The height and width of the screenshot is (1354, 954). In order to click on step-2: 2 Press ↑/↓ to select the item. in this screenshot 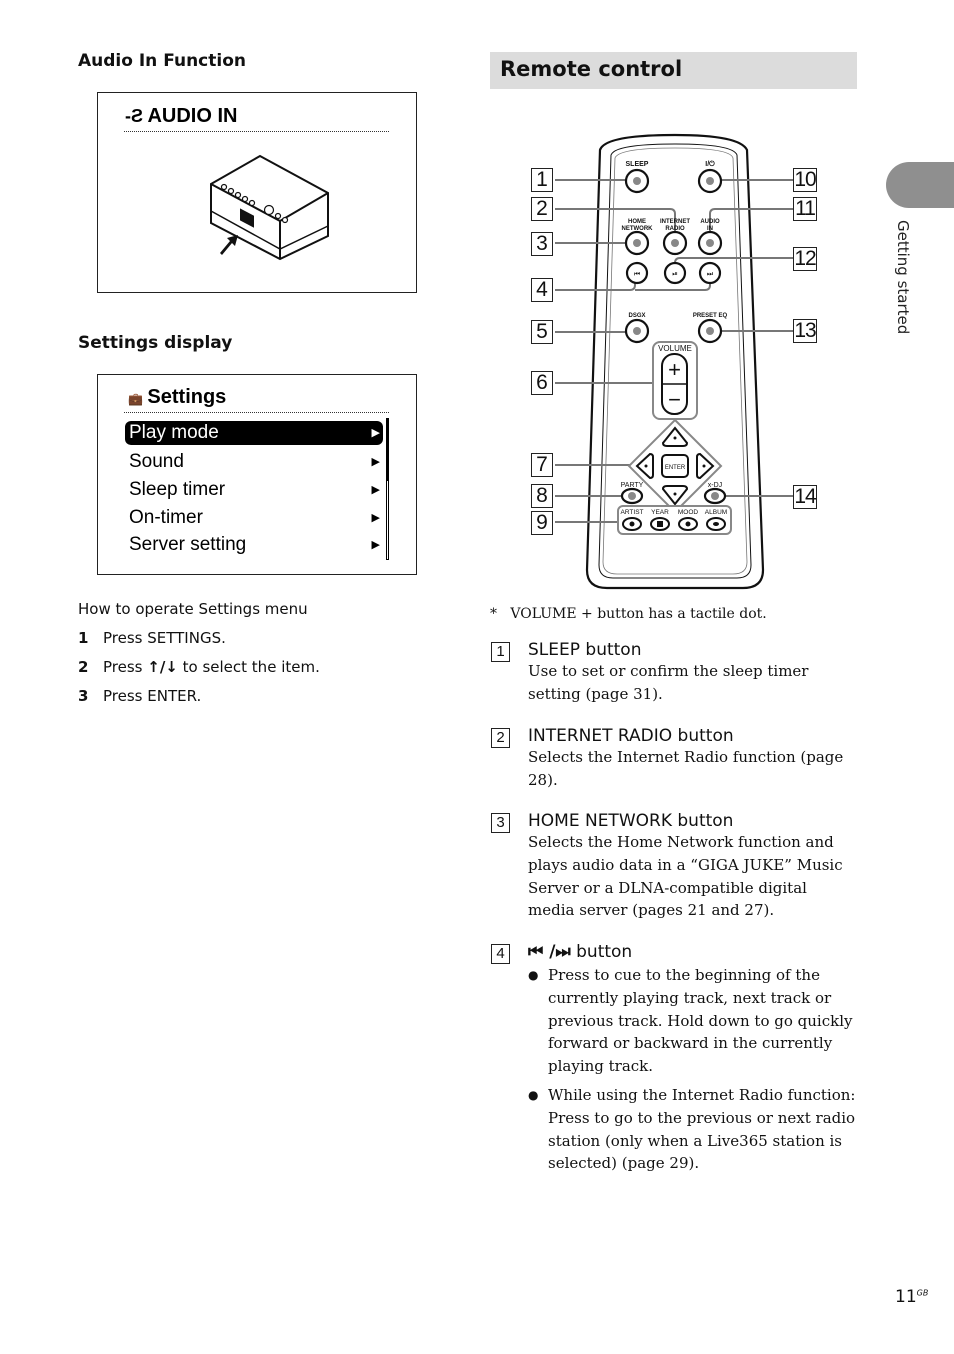, I will do `click(199, 667)`.